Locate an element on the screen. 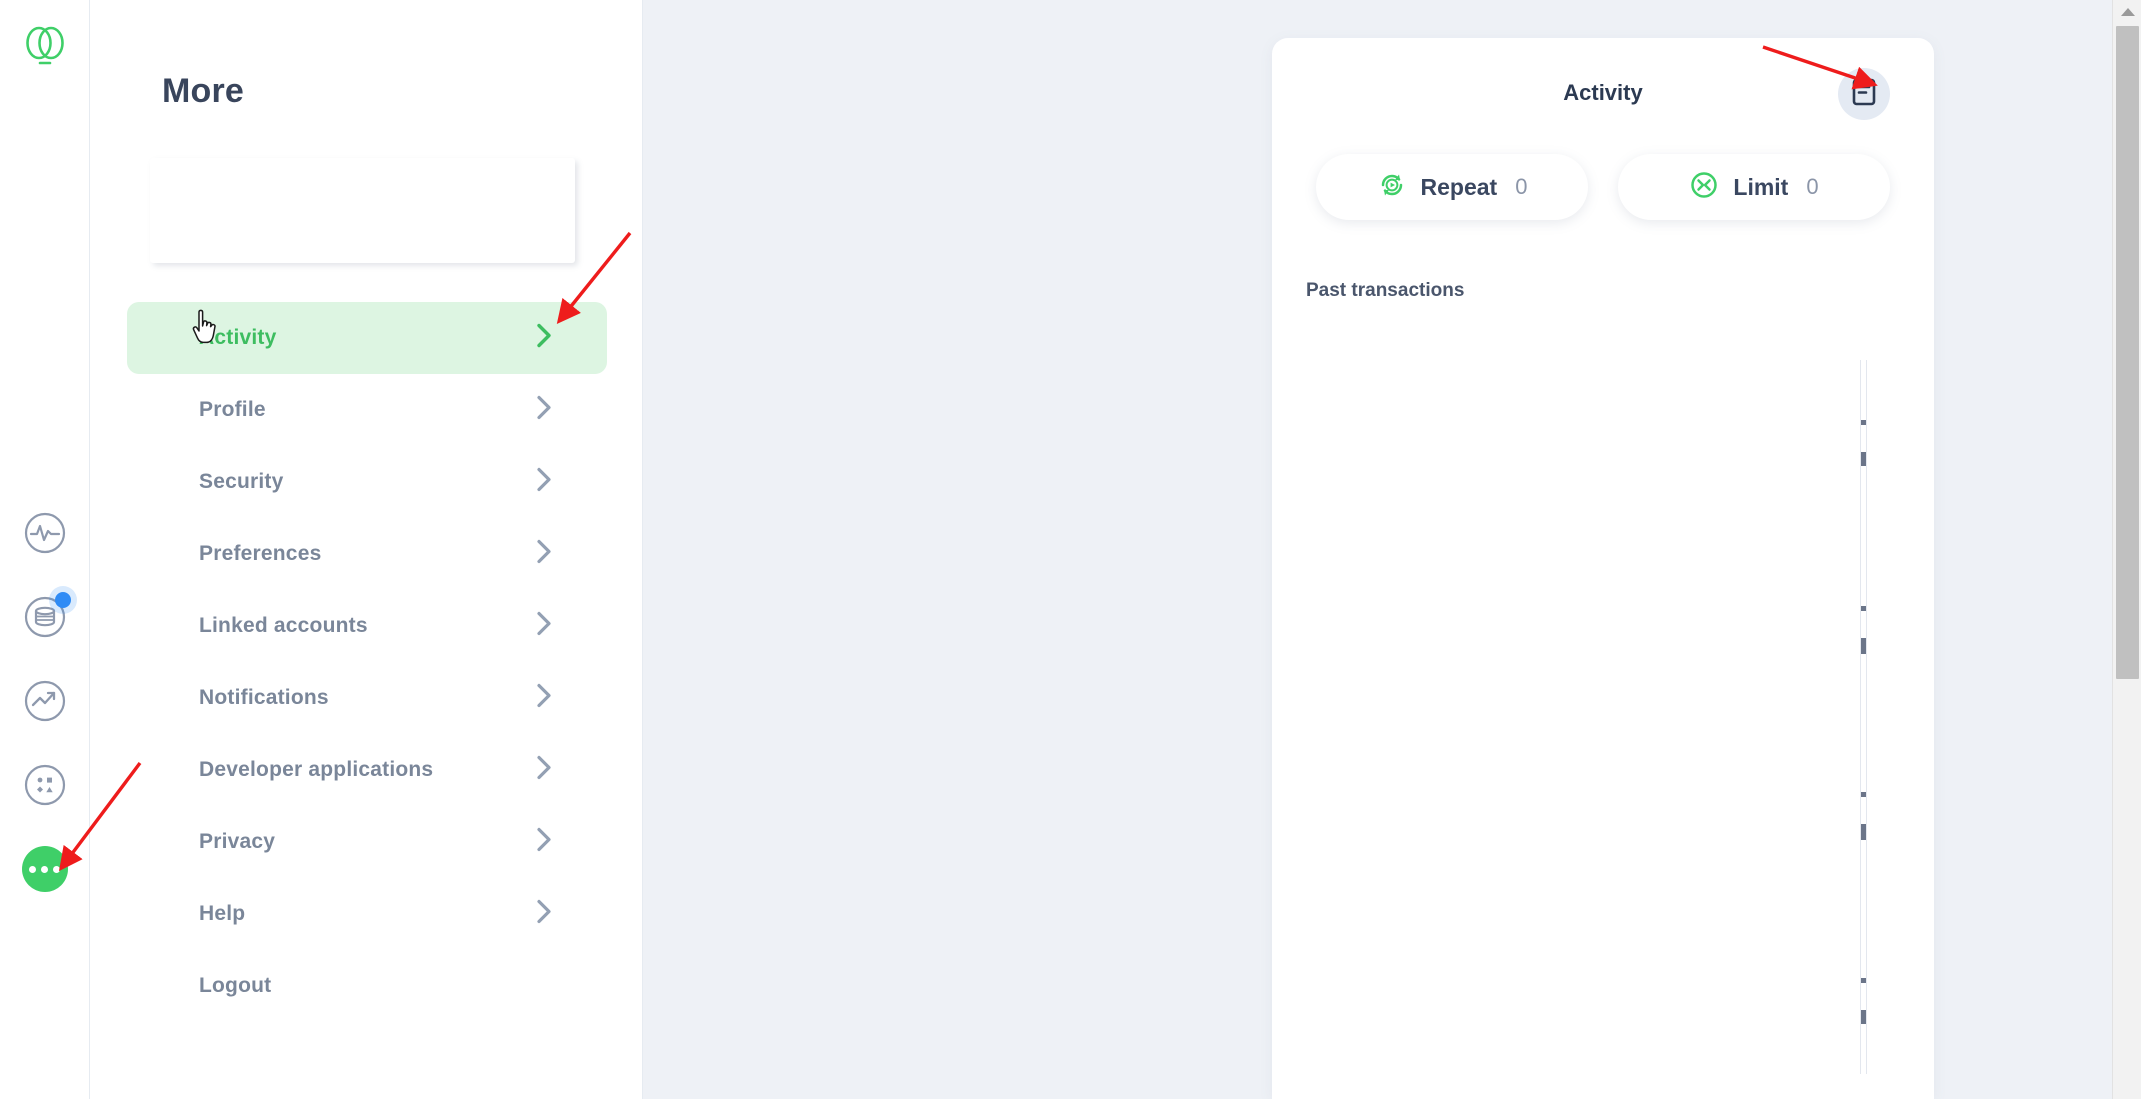 Image resolution: width=2141 pixels, height=1099 pixels. menu-item-label: Notifications is located at coordinates (264, 697).